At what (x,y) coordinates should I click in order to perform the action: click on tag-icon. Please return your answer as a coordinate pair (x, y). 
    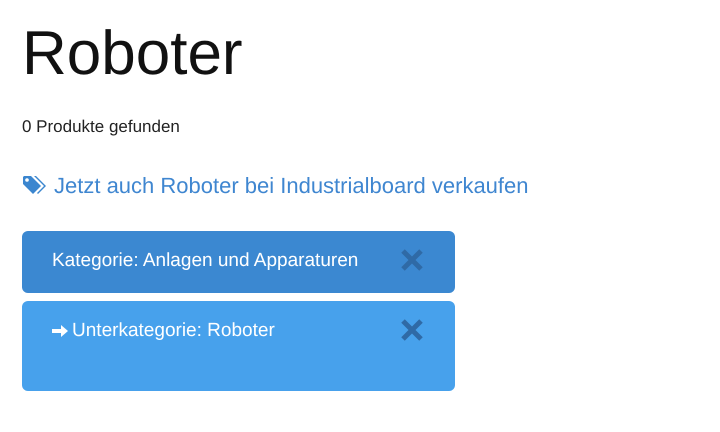
    Looking at the image, I should click on (35, 186).